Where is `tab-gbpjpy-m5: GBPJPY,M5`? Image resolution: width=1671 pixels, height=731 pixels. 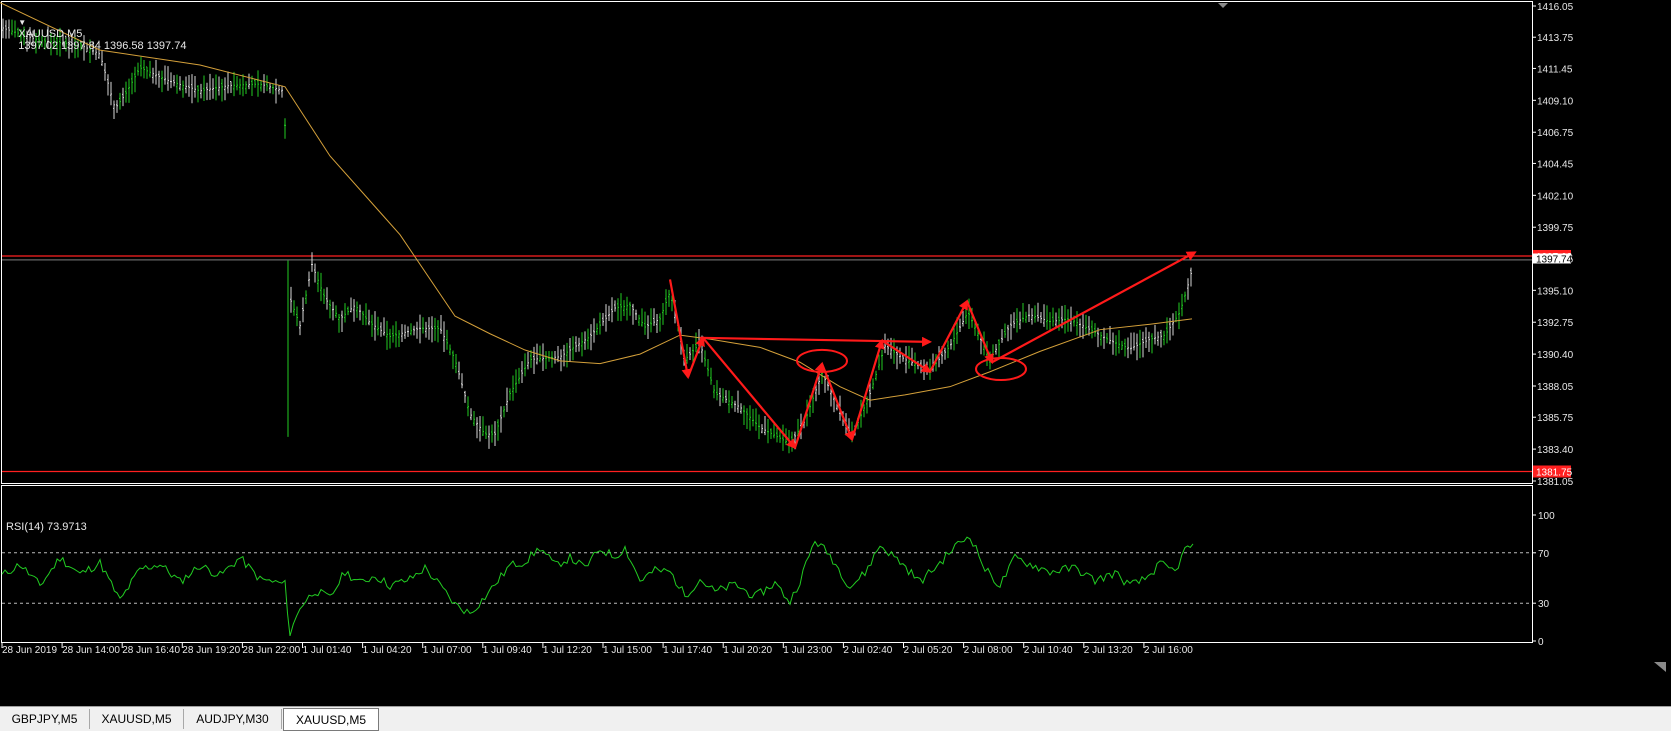 tab-gbpjpy-m5: GBPJPY,M5 is located at coordinates (45, 719).